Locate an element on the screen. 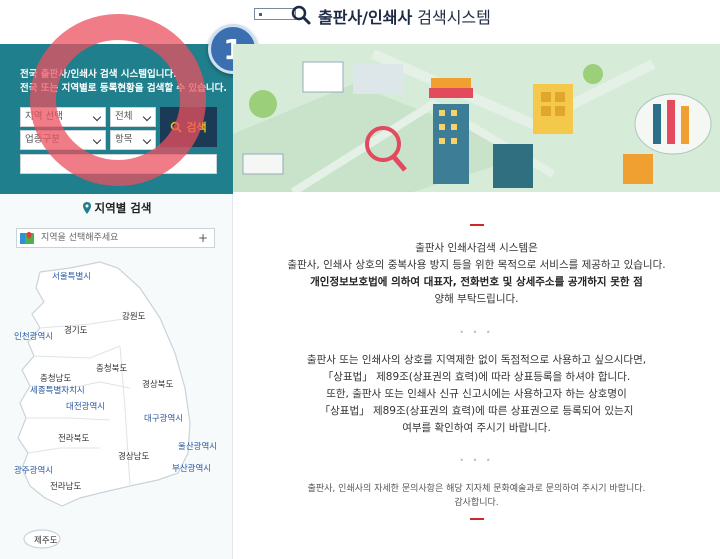  item-select: 항목 is located at coordinates (133, 140).